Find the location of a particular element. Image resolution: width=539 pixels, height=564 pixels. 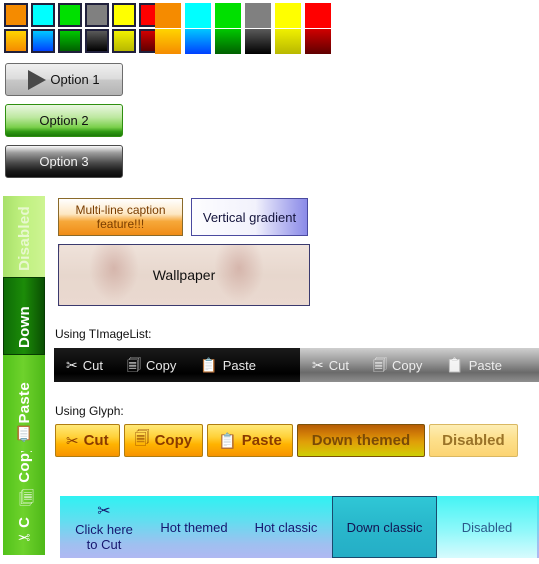

sidebar-item-copy: 🗐 Copy is located at coordinates (24, 484).